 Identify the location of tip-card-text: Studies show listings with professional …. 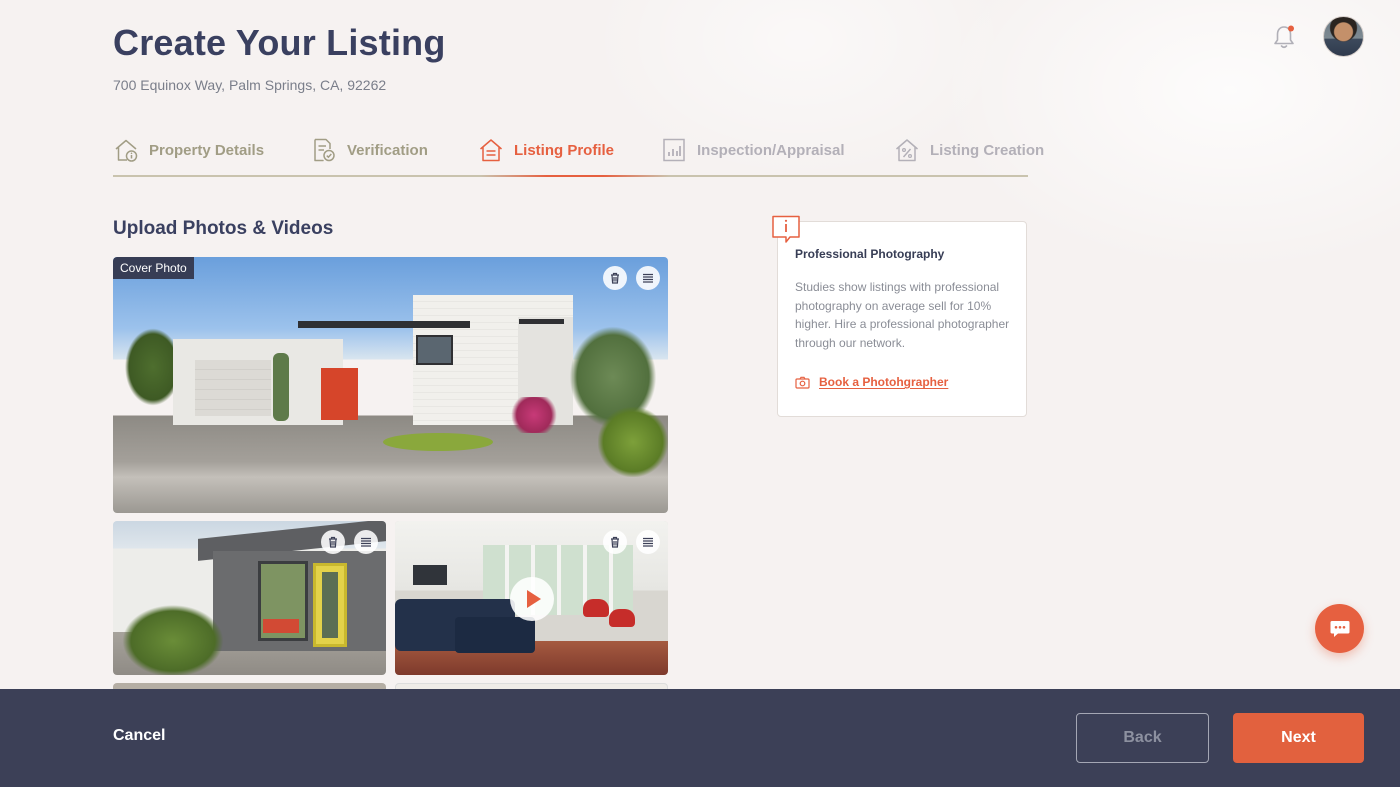
(902, 315).